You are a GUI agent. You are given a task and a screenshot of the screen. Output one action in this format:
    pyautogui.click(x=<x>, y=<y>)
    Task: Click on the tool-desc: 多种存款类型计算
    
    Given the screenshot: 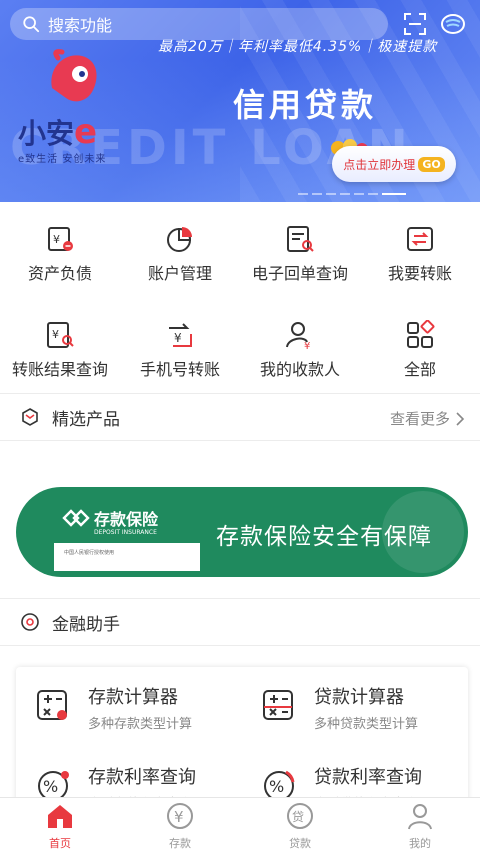 What is the action you would take?
    pyautogui.click(x=140, y=724)
    